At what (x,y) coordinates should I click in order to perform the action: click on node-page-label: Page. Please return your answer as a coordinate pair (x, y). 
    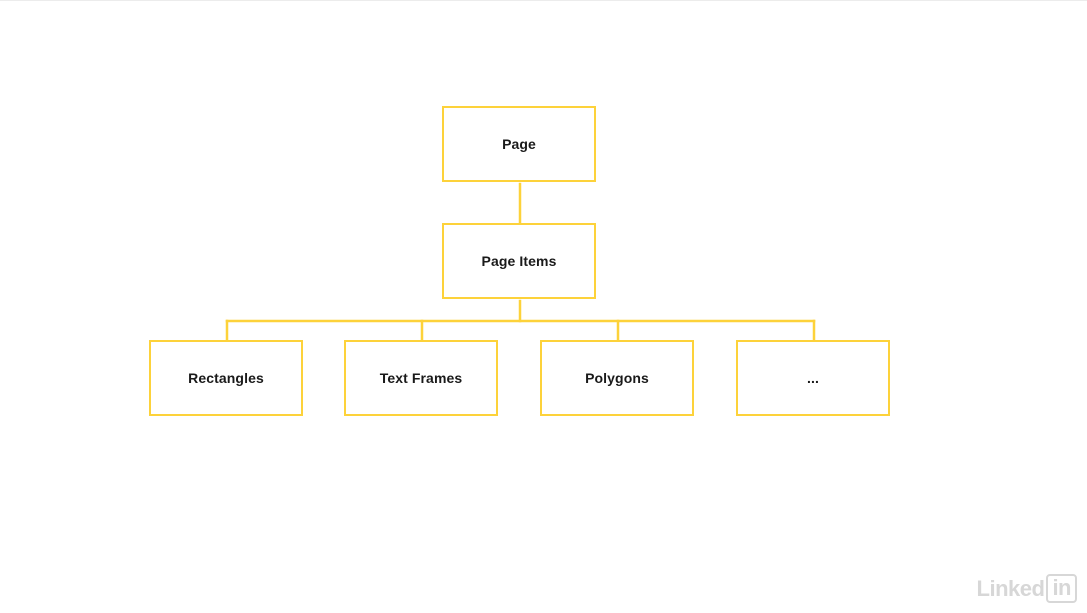
    Looking at the image, I should click on (519, 144).